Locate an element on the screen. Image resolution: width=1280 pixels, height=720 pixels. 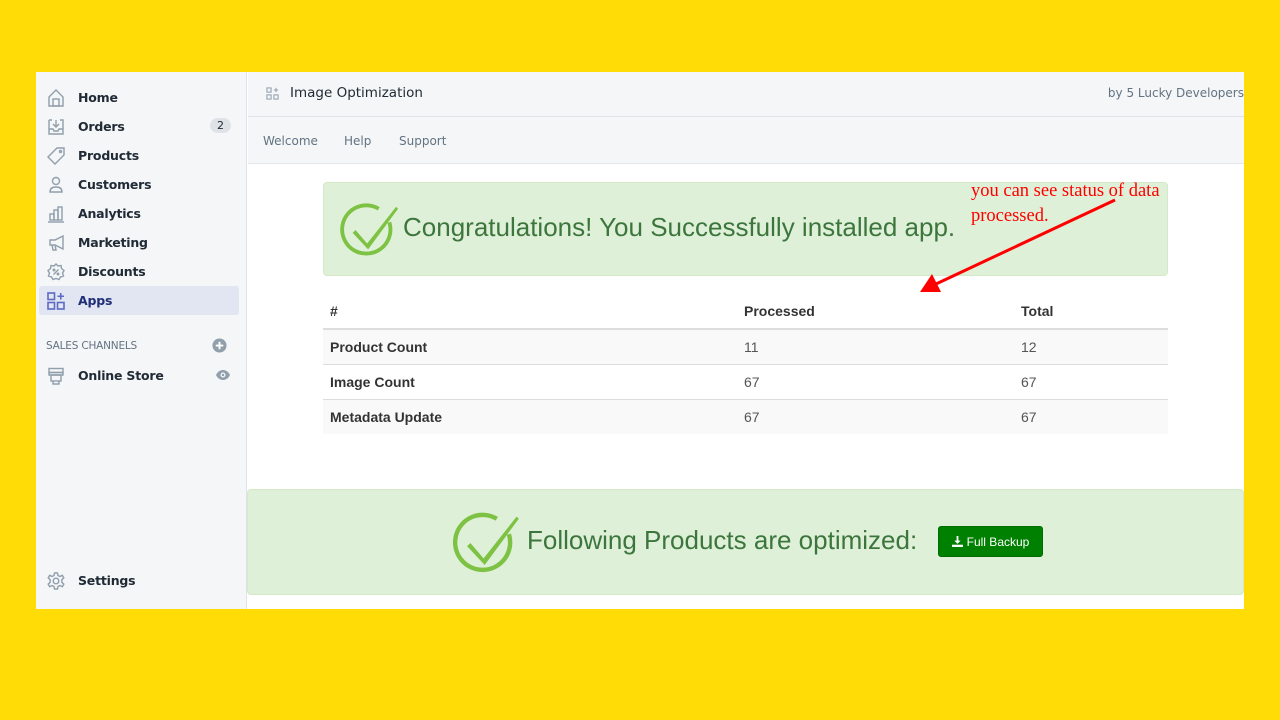
sidebar-item-label: Apps is located at coordinates (95, 300).